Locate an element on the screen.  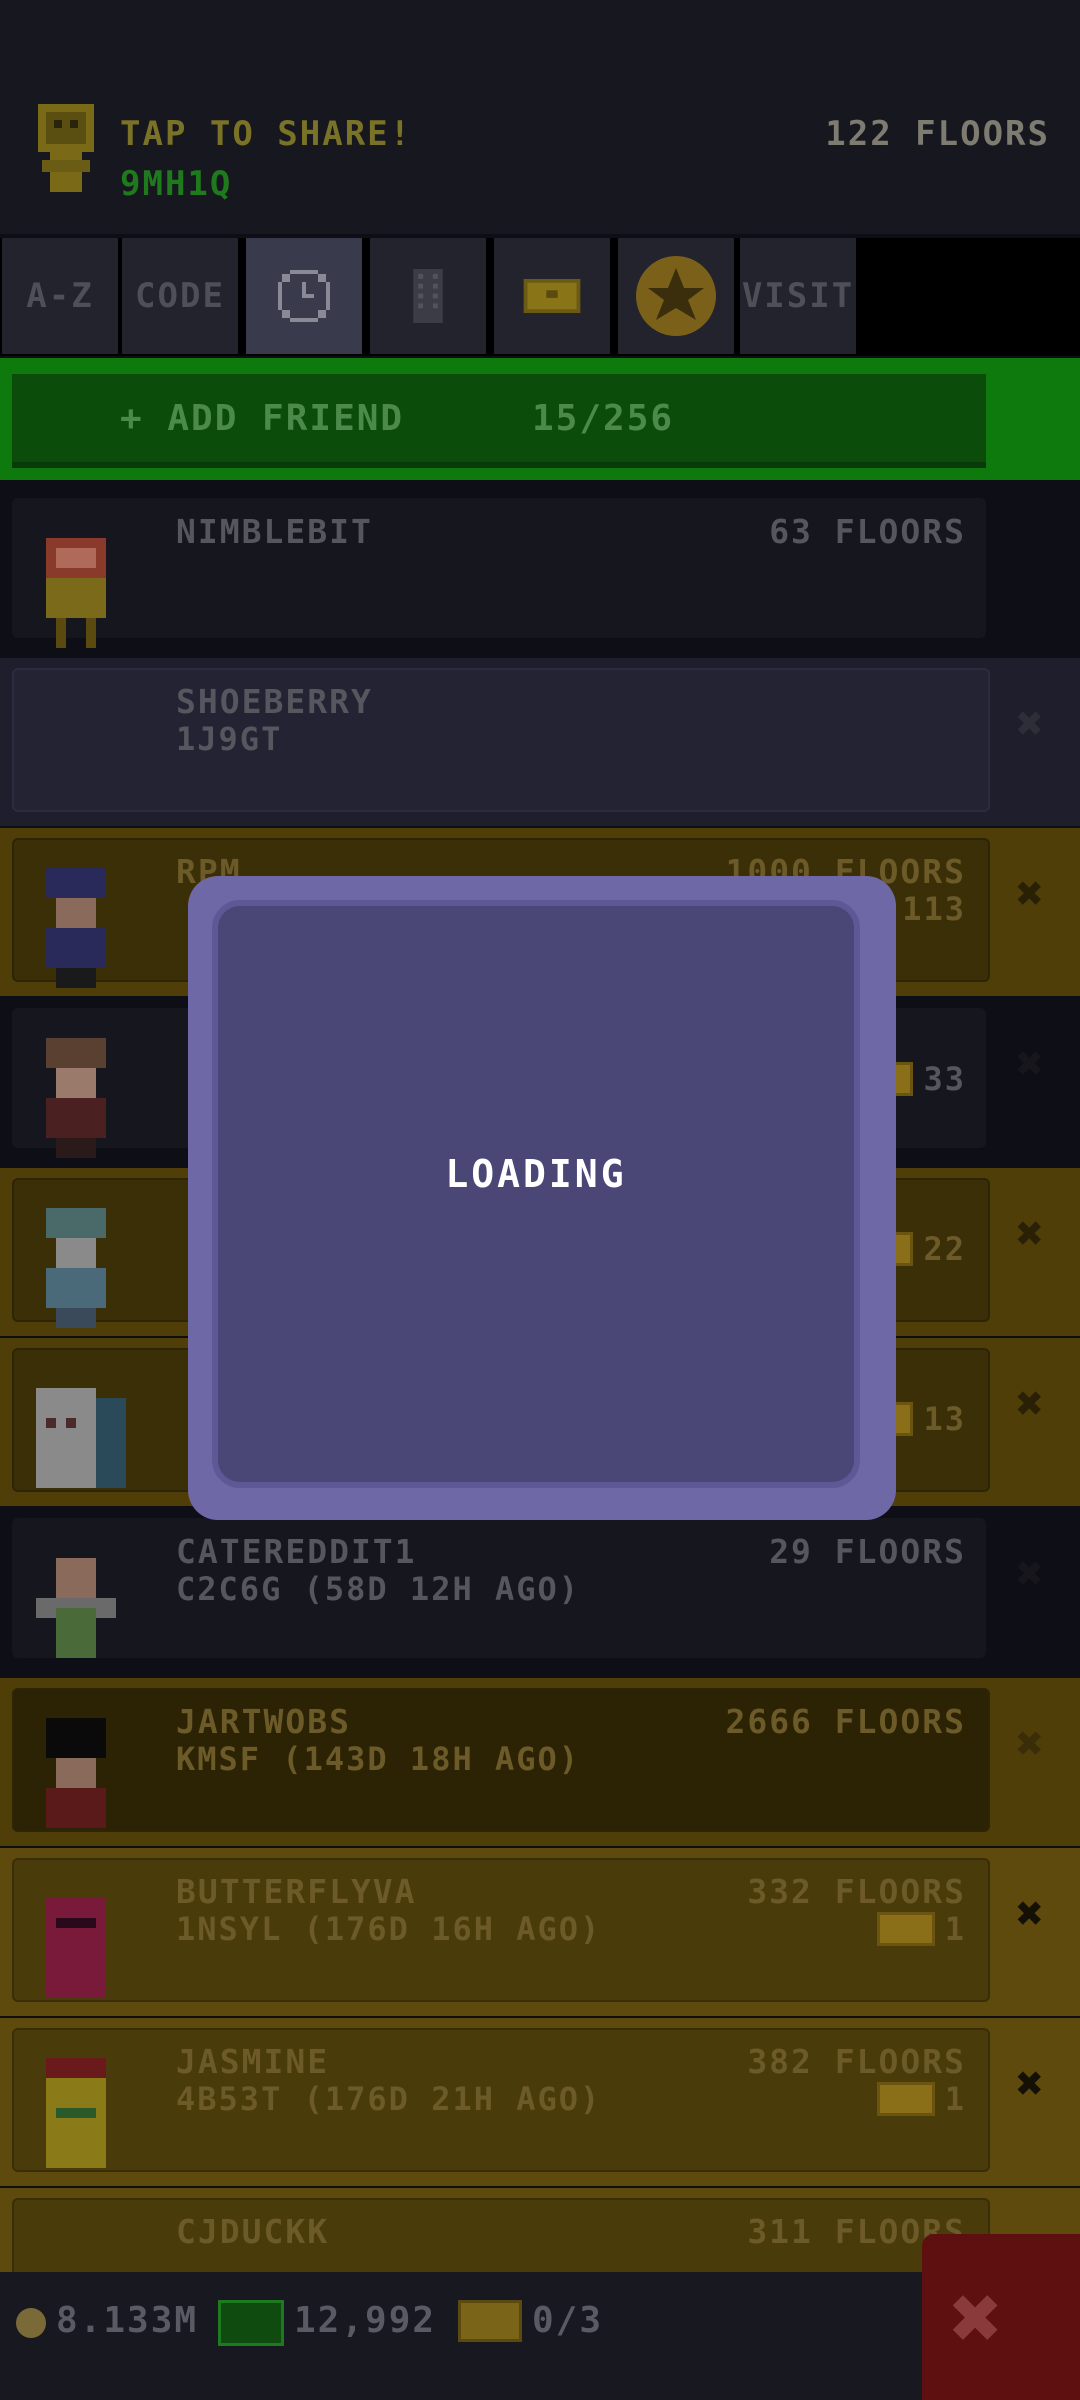
tab-visit: VISIT is located at coordinates (798, 296).